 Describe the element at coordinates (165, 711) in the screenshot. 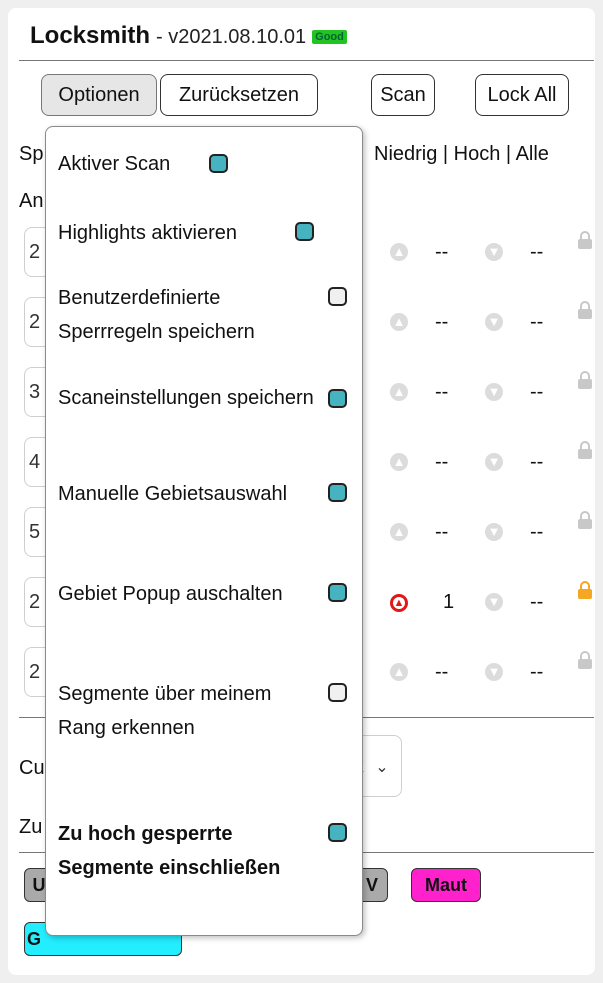

I see `option-label: Segmente über meinem Rang erkennen` at that location.